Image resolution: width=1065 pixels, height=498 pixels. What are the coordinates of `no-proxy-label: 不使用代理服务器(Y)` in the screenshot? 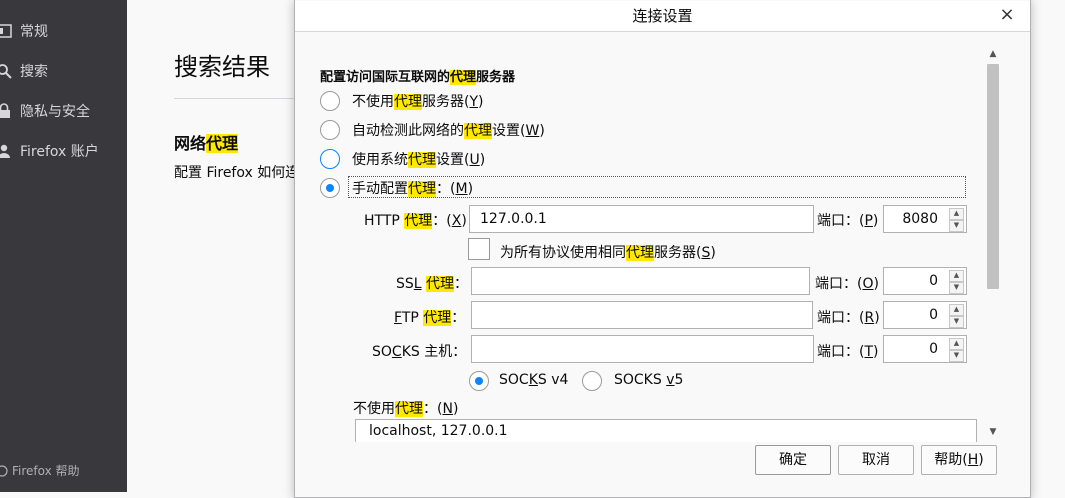 It's located at (418, 101).